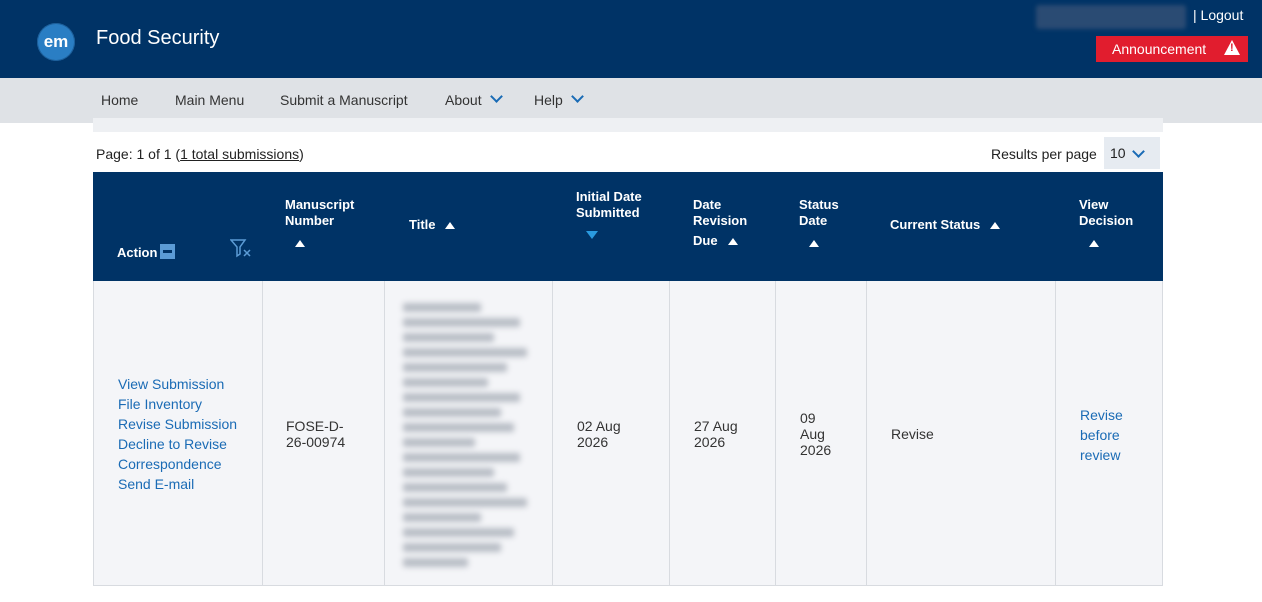  Describe the element at coordinates (819, 212) in the screenshot. I see `col-status-date-label: Status Date` at that location.